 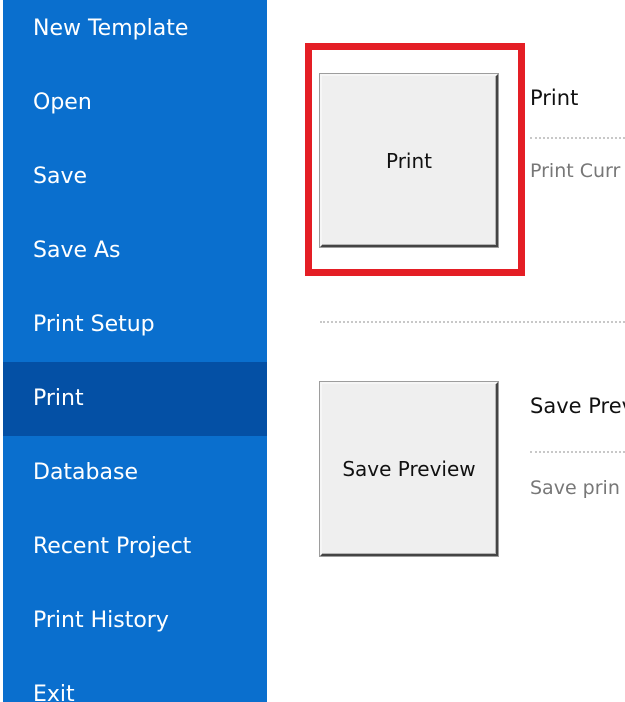 What do you see at coordinates (135, 177) in the screenshot?
I see `menu-item-save: Save` at bounding box center [135, 177].